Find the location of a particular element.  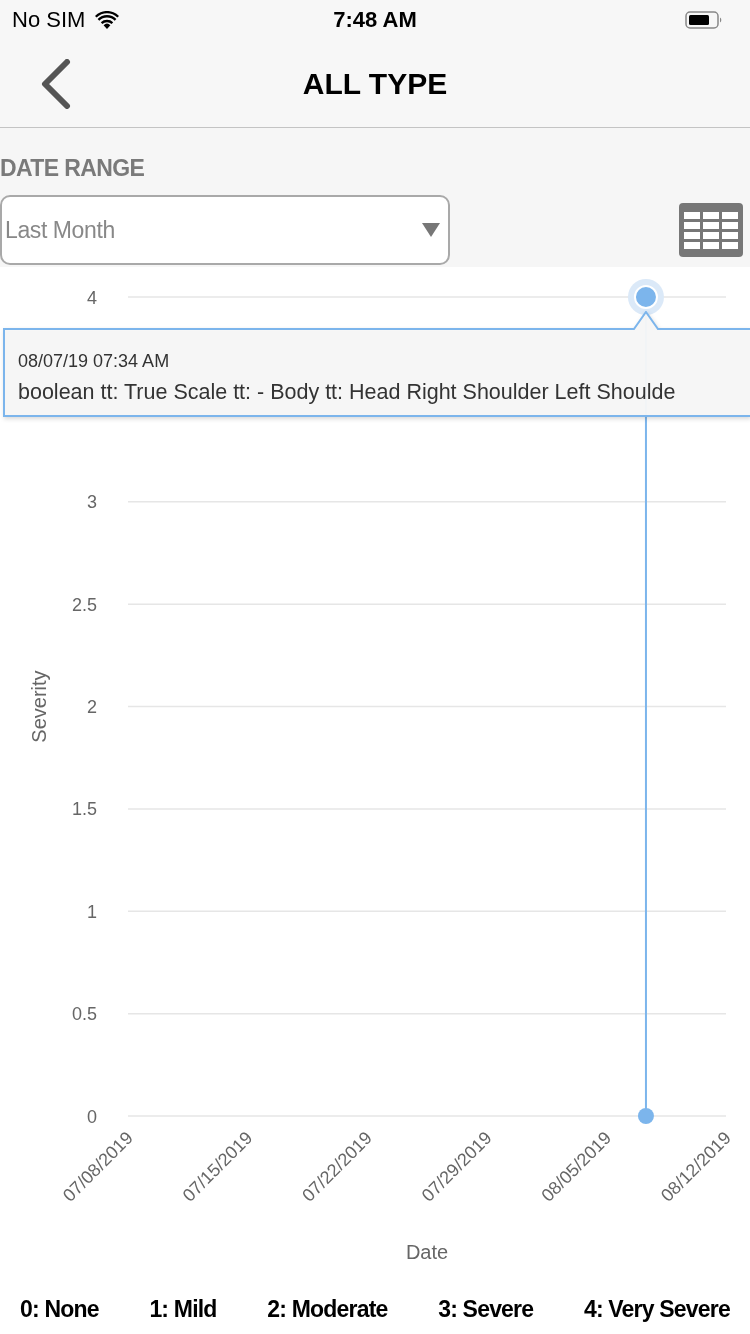

back-icon is located at coordinates (56, 83).